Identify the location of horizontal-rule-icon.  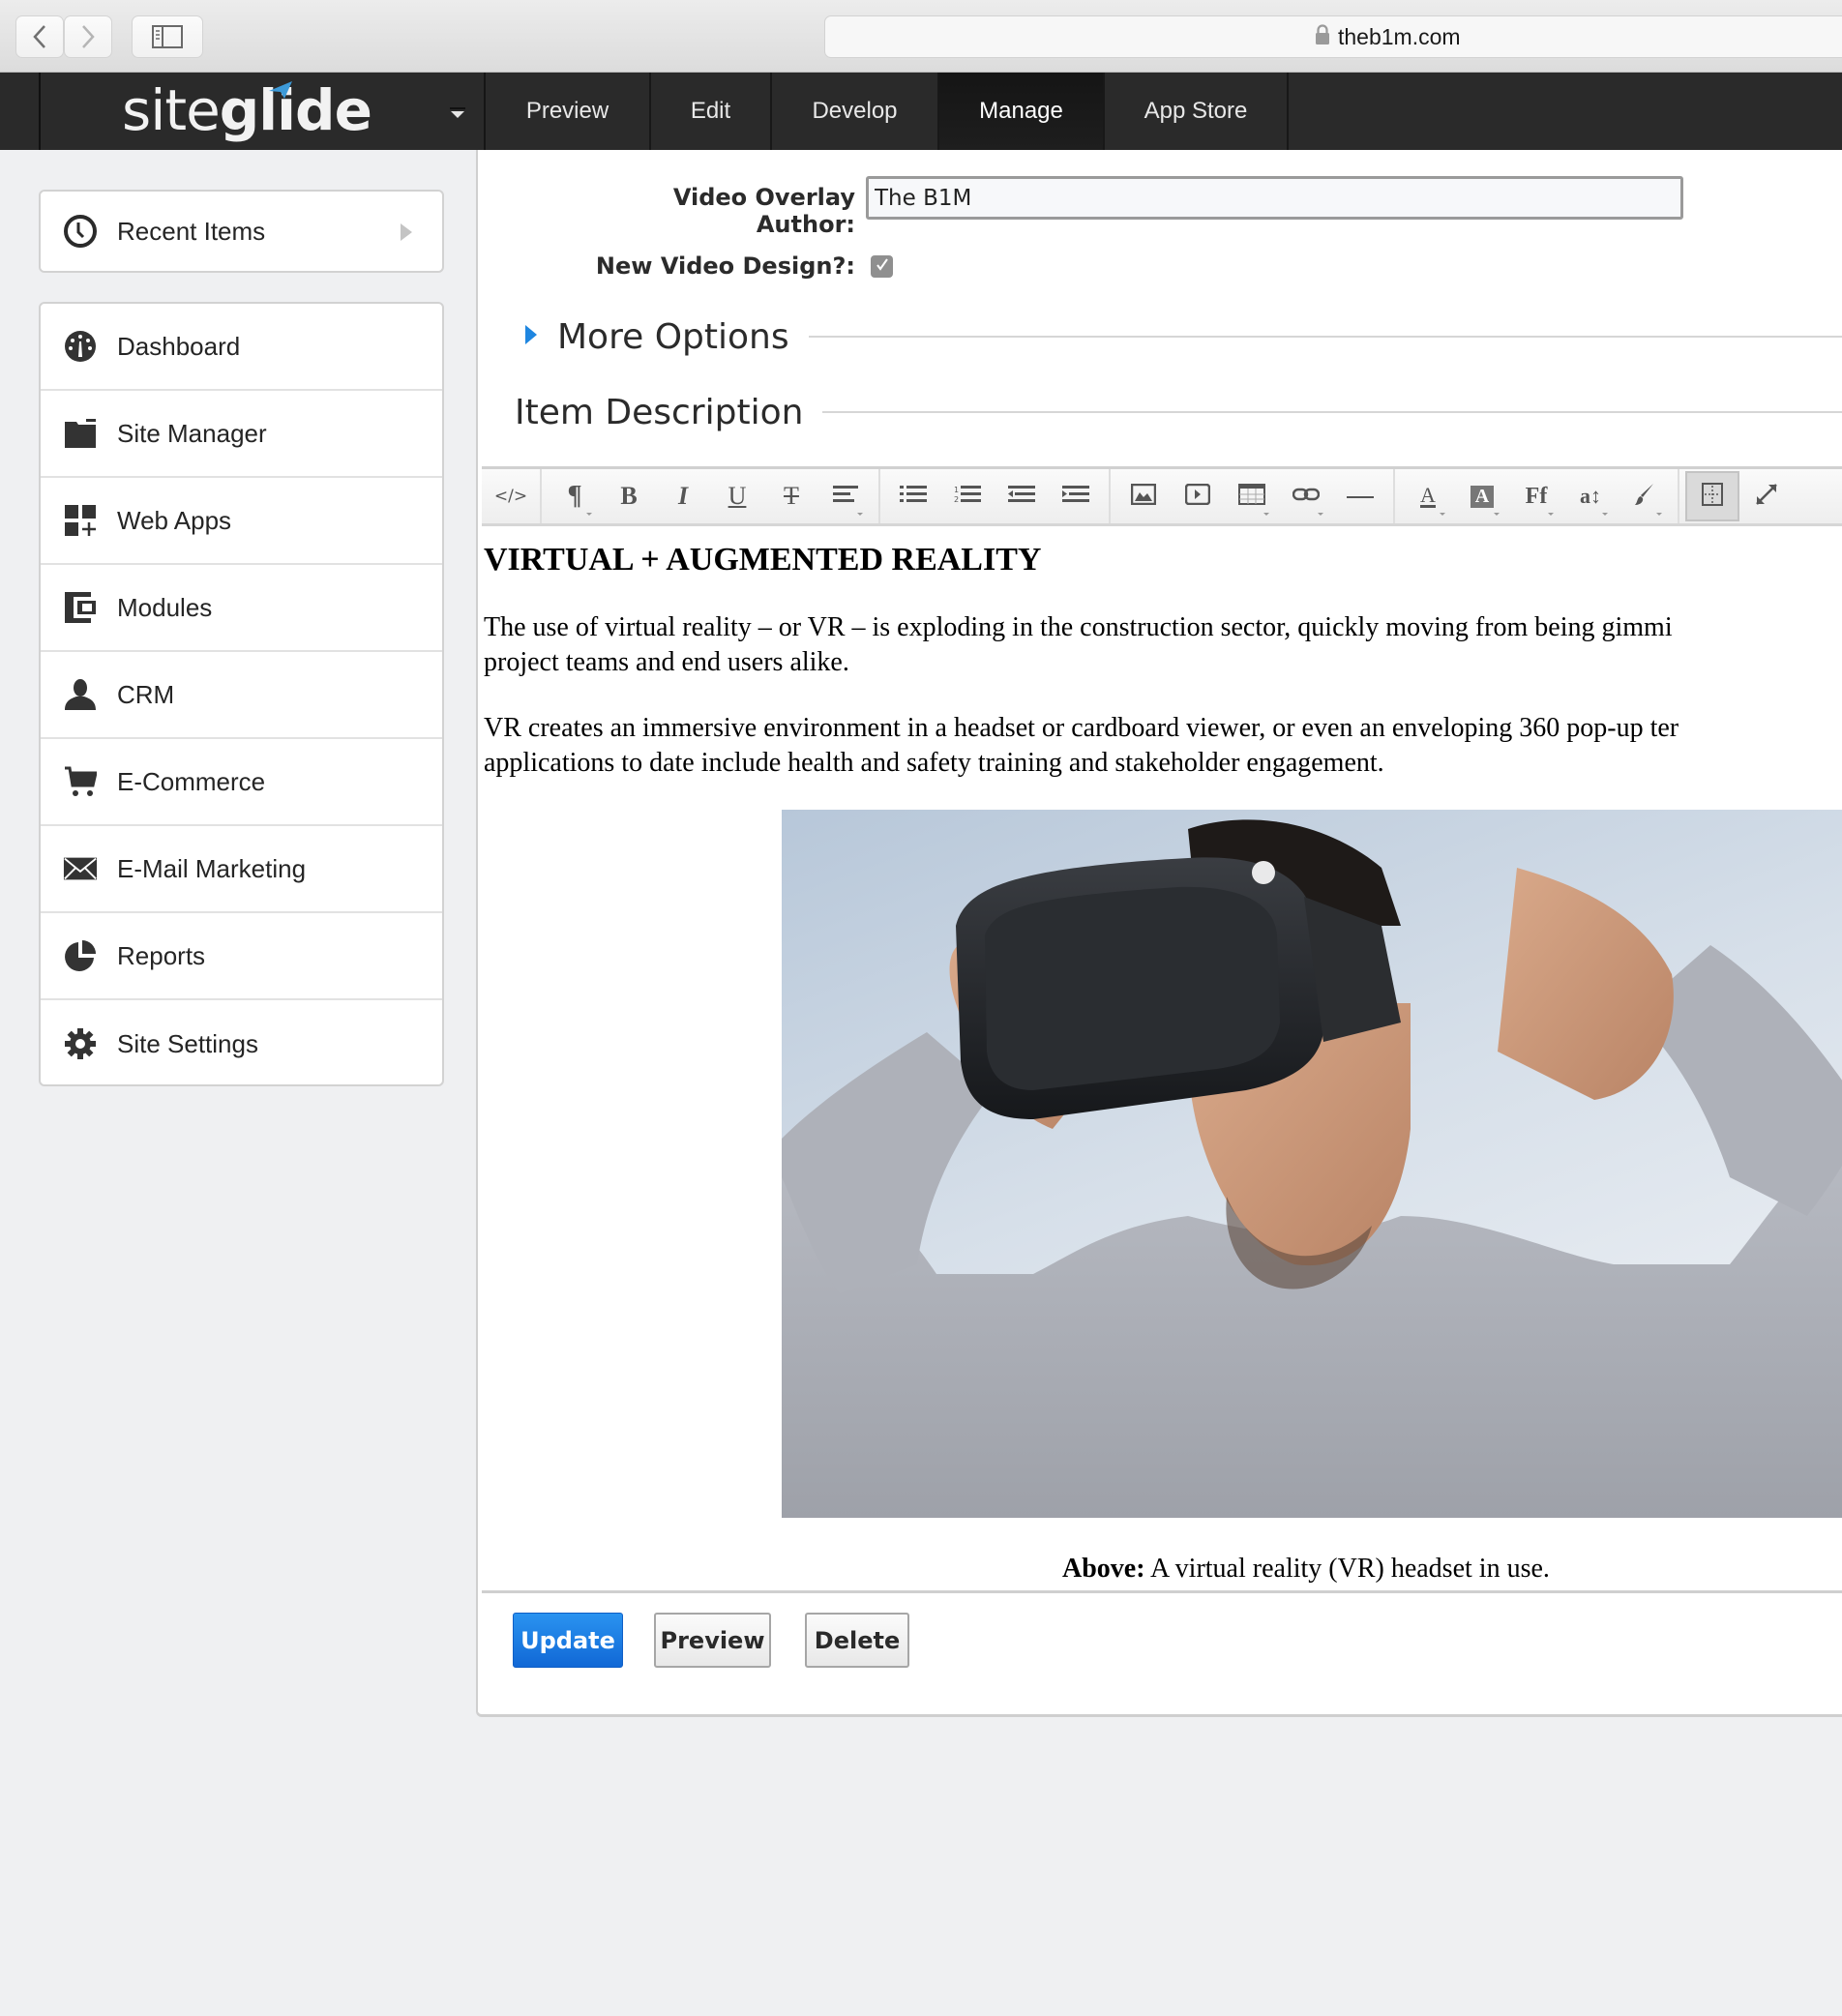
(1360, 497).